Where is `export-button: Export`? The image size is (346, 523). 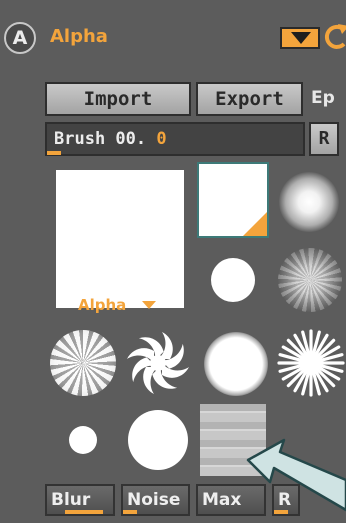
export-button: Export is located at coordinates (249, 99).